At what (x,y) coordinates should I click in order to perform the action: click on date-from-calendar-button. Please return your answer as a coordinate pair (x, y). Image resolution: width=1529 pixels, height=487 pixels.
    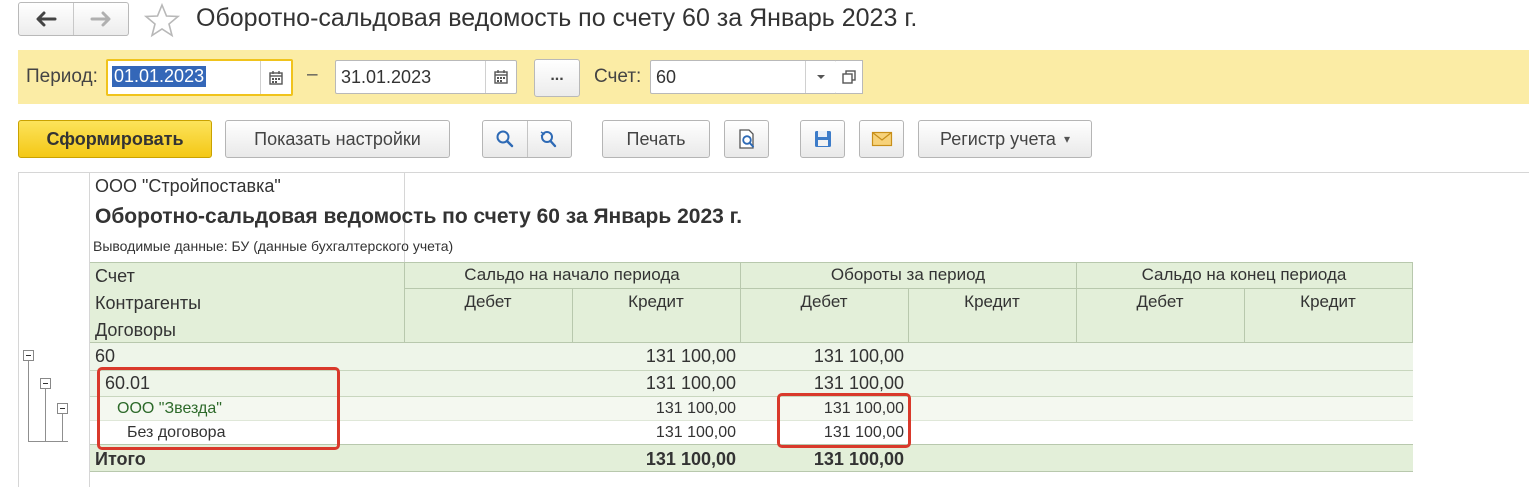
    Looking at the image, I should click on (275, 77).